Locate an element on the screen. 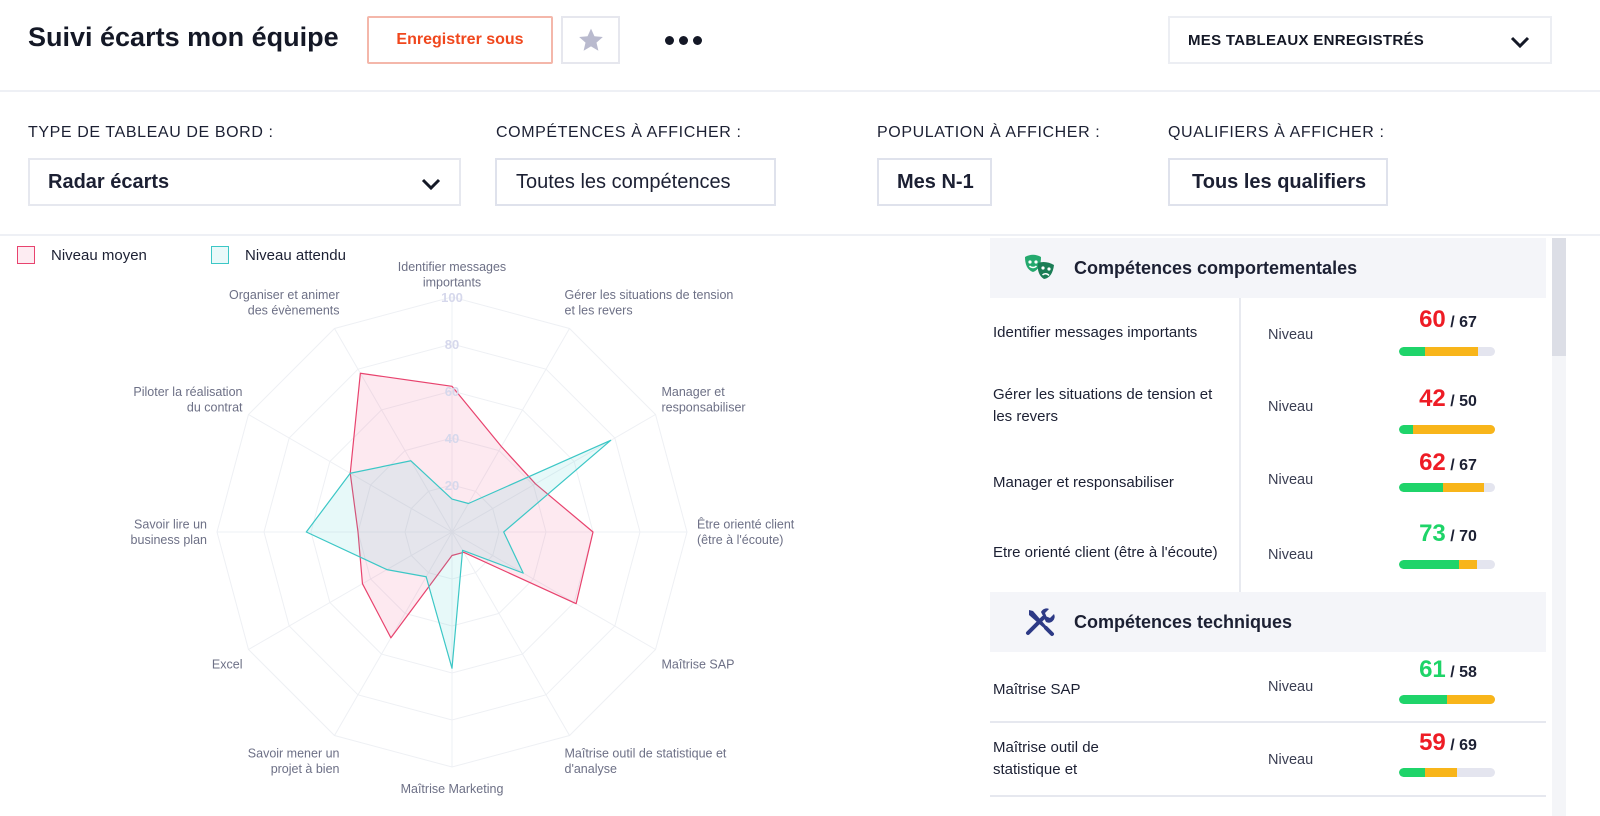  radar-axis-label: Organiser et animer des évènements is located at coordinates (284, 303).